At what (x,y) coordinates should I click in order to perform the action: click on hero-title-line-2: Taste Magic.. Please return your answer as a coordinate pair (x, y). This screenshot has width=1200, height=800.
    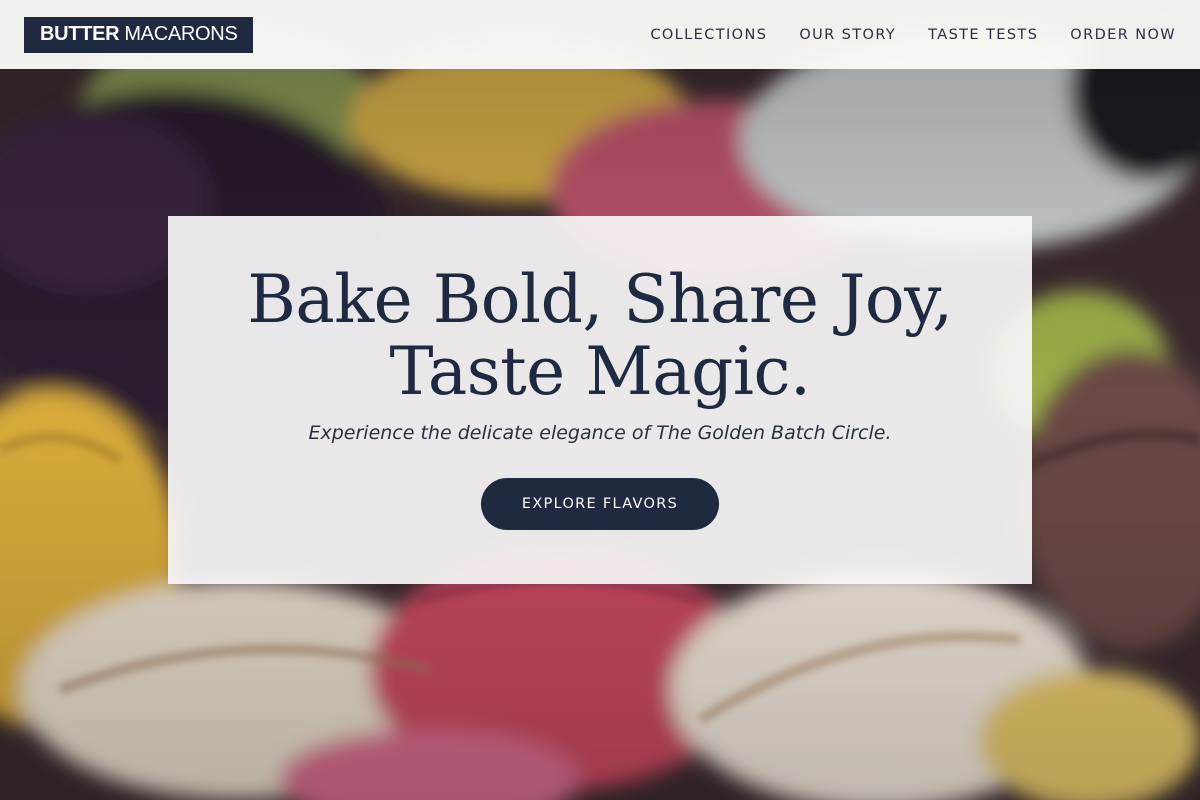
    Looking at the image, I should click on (600, 371).